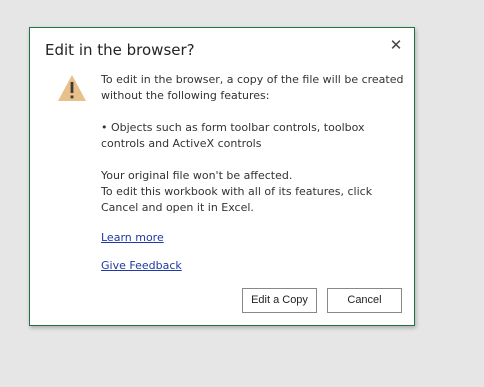  I want to click on links: Learn more Give Feedback, so click(254, 252).